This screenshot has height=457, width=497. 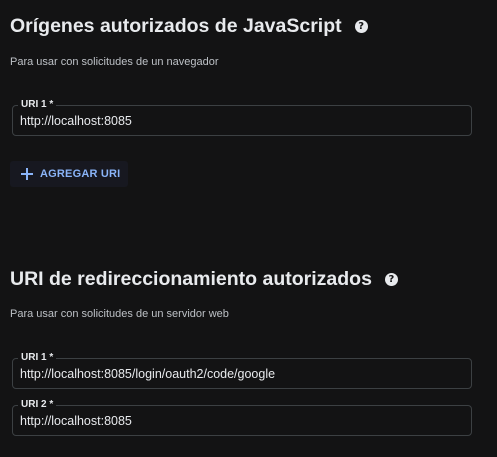 I want to click on plus-icon, so click(x=27, y=174).